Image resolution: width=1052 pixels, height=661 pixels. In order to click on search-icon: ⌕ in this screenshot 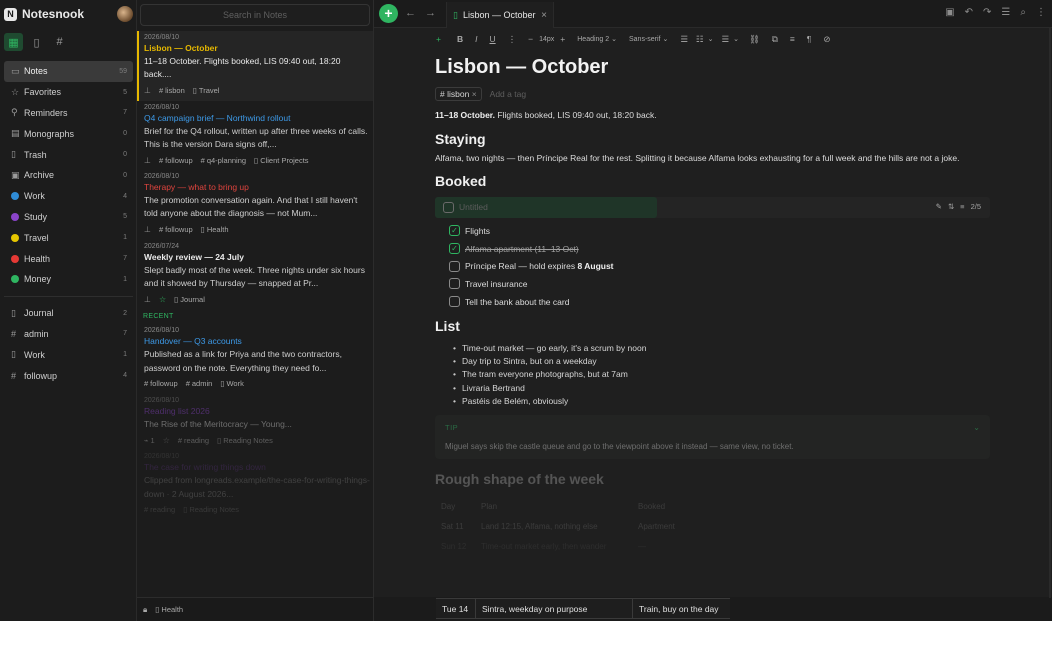, I will do `click(1023, 12)`.